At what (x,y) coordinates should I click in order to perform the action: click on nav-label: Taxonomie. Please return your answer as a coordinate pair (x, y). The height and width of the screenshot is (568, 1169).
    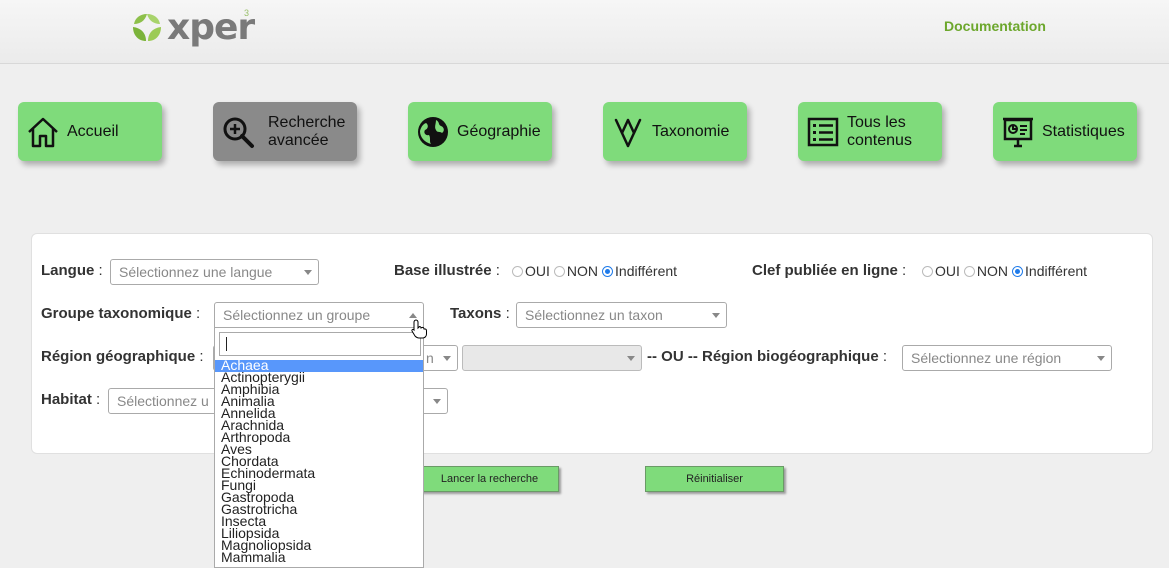
    Looking at the image, I should click on (691, 131).